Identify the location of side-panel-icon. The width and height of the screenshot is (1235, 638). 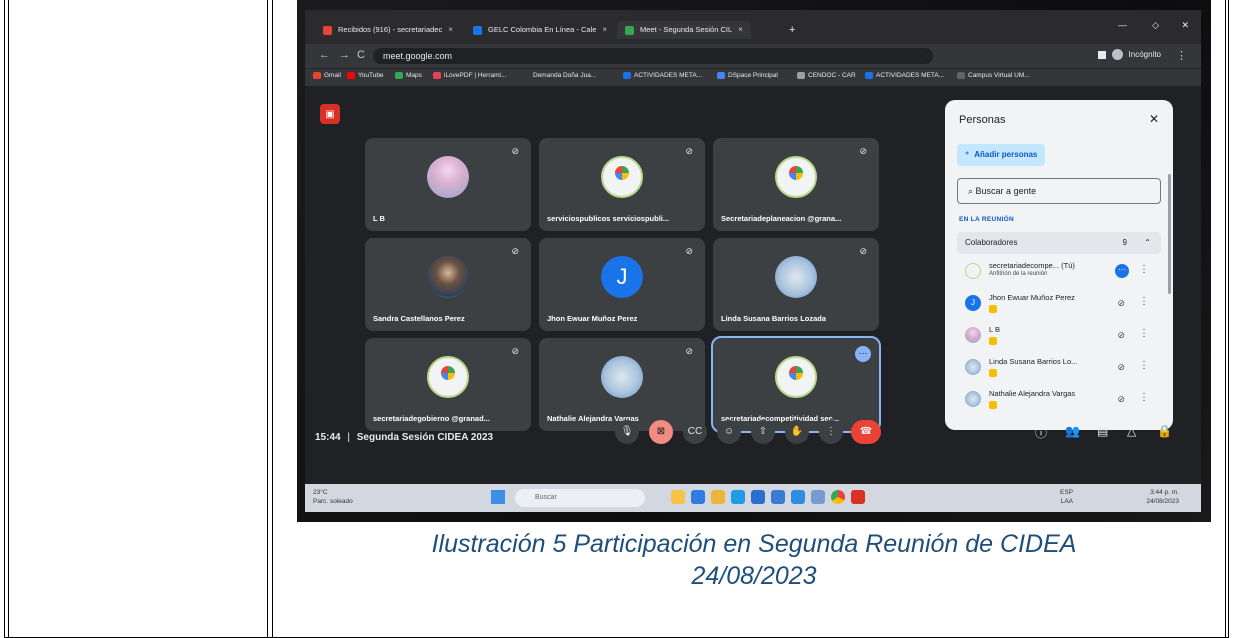
(1101, 54).